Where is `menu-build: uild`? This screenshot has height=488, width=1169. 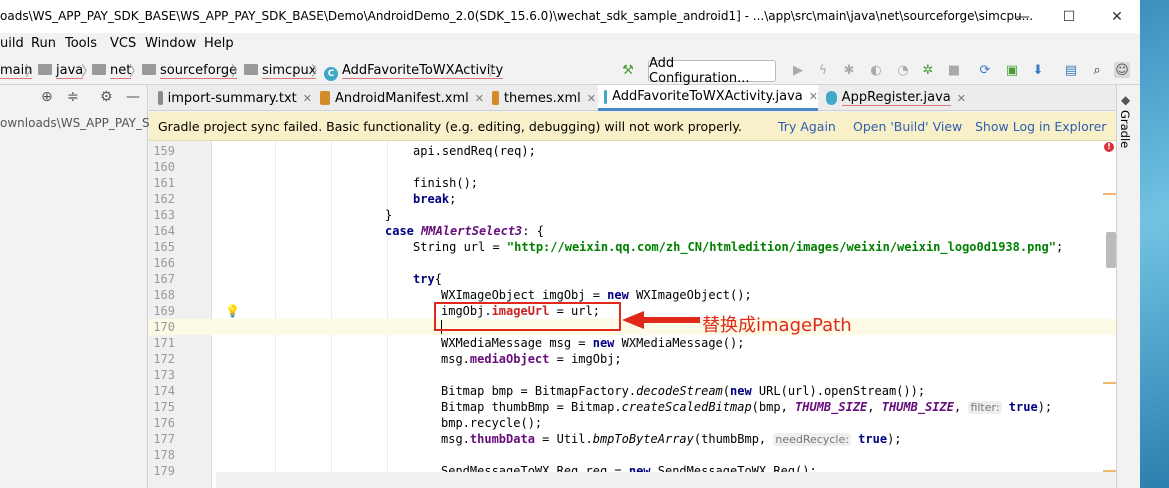 menu-build: uild is located at coordinates (12, 43).